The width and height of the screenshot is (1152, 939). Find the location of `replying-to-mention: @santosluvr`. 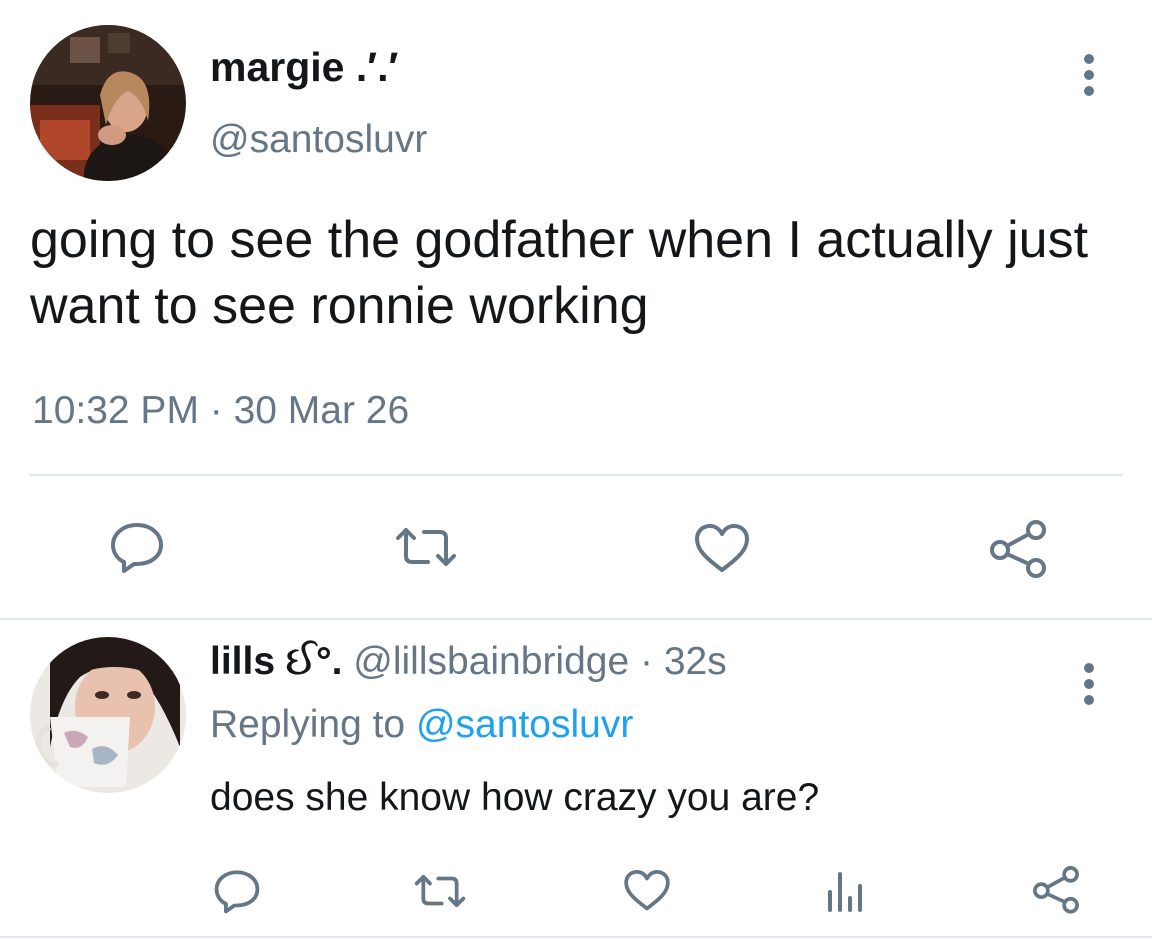

replying-to-mention: @santosluvr is located at coordinates (524, 724).